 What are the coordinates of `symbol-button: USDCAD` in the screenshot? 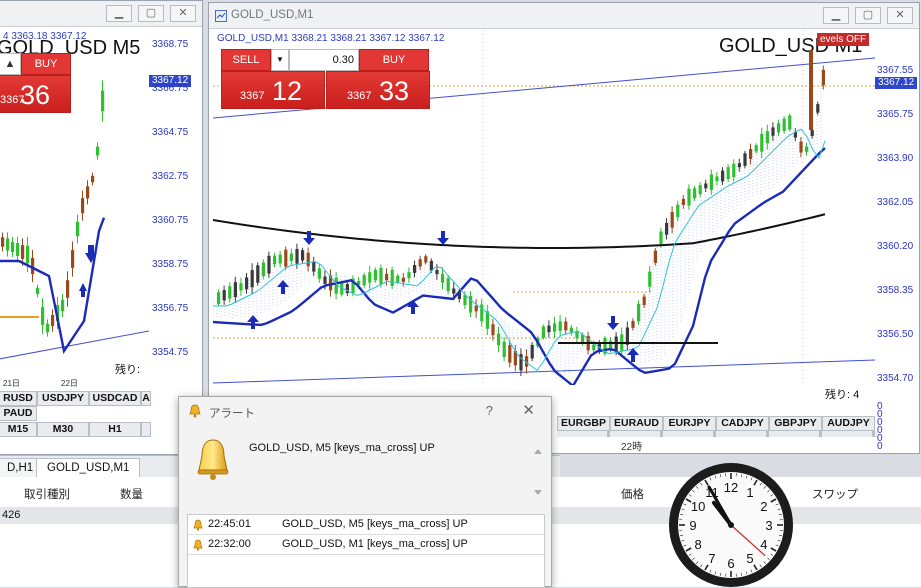 It's located at (115, 398).